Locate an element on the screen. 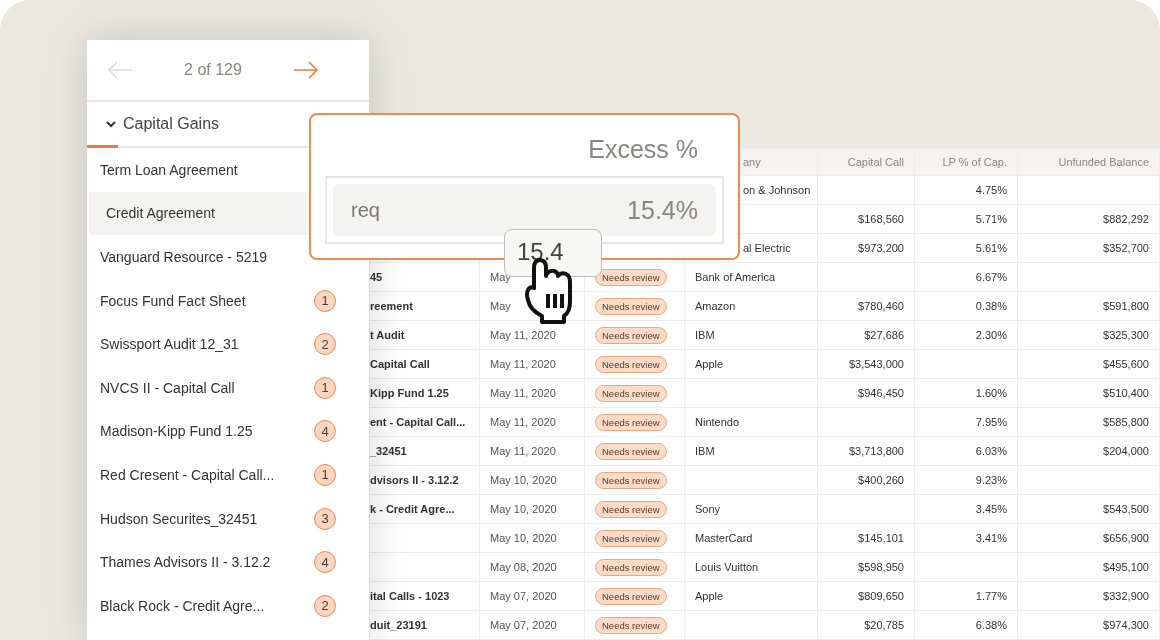 This screenshot has width=1160, height=640. document-item: Hudson Securites_32451 3 is located at coordinates (228, 518).